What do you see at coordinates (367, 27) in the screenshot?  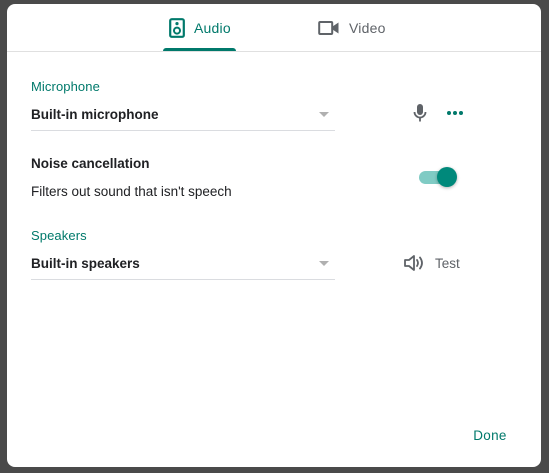 I see `tab-video-label: Video` at bounding box center [367, 27].